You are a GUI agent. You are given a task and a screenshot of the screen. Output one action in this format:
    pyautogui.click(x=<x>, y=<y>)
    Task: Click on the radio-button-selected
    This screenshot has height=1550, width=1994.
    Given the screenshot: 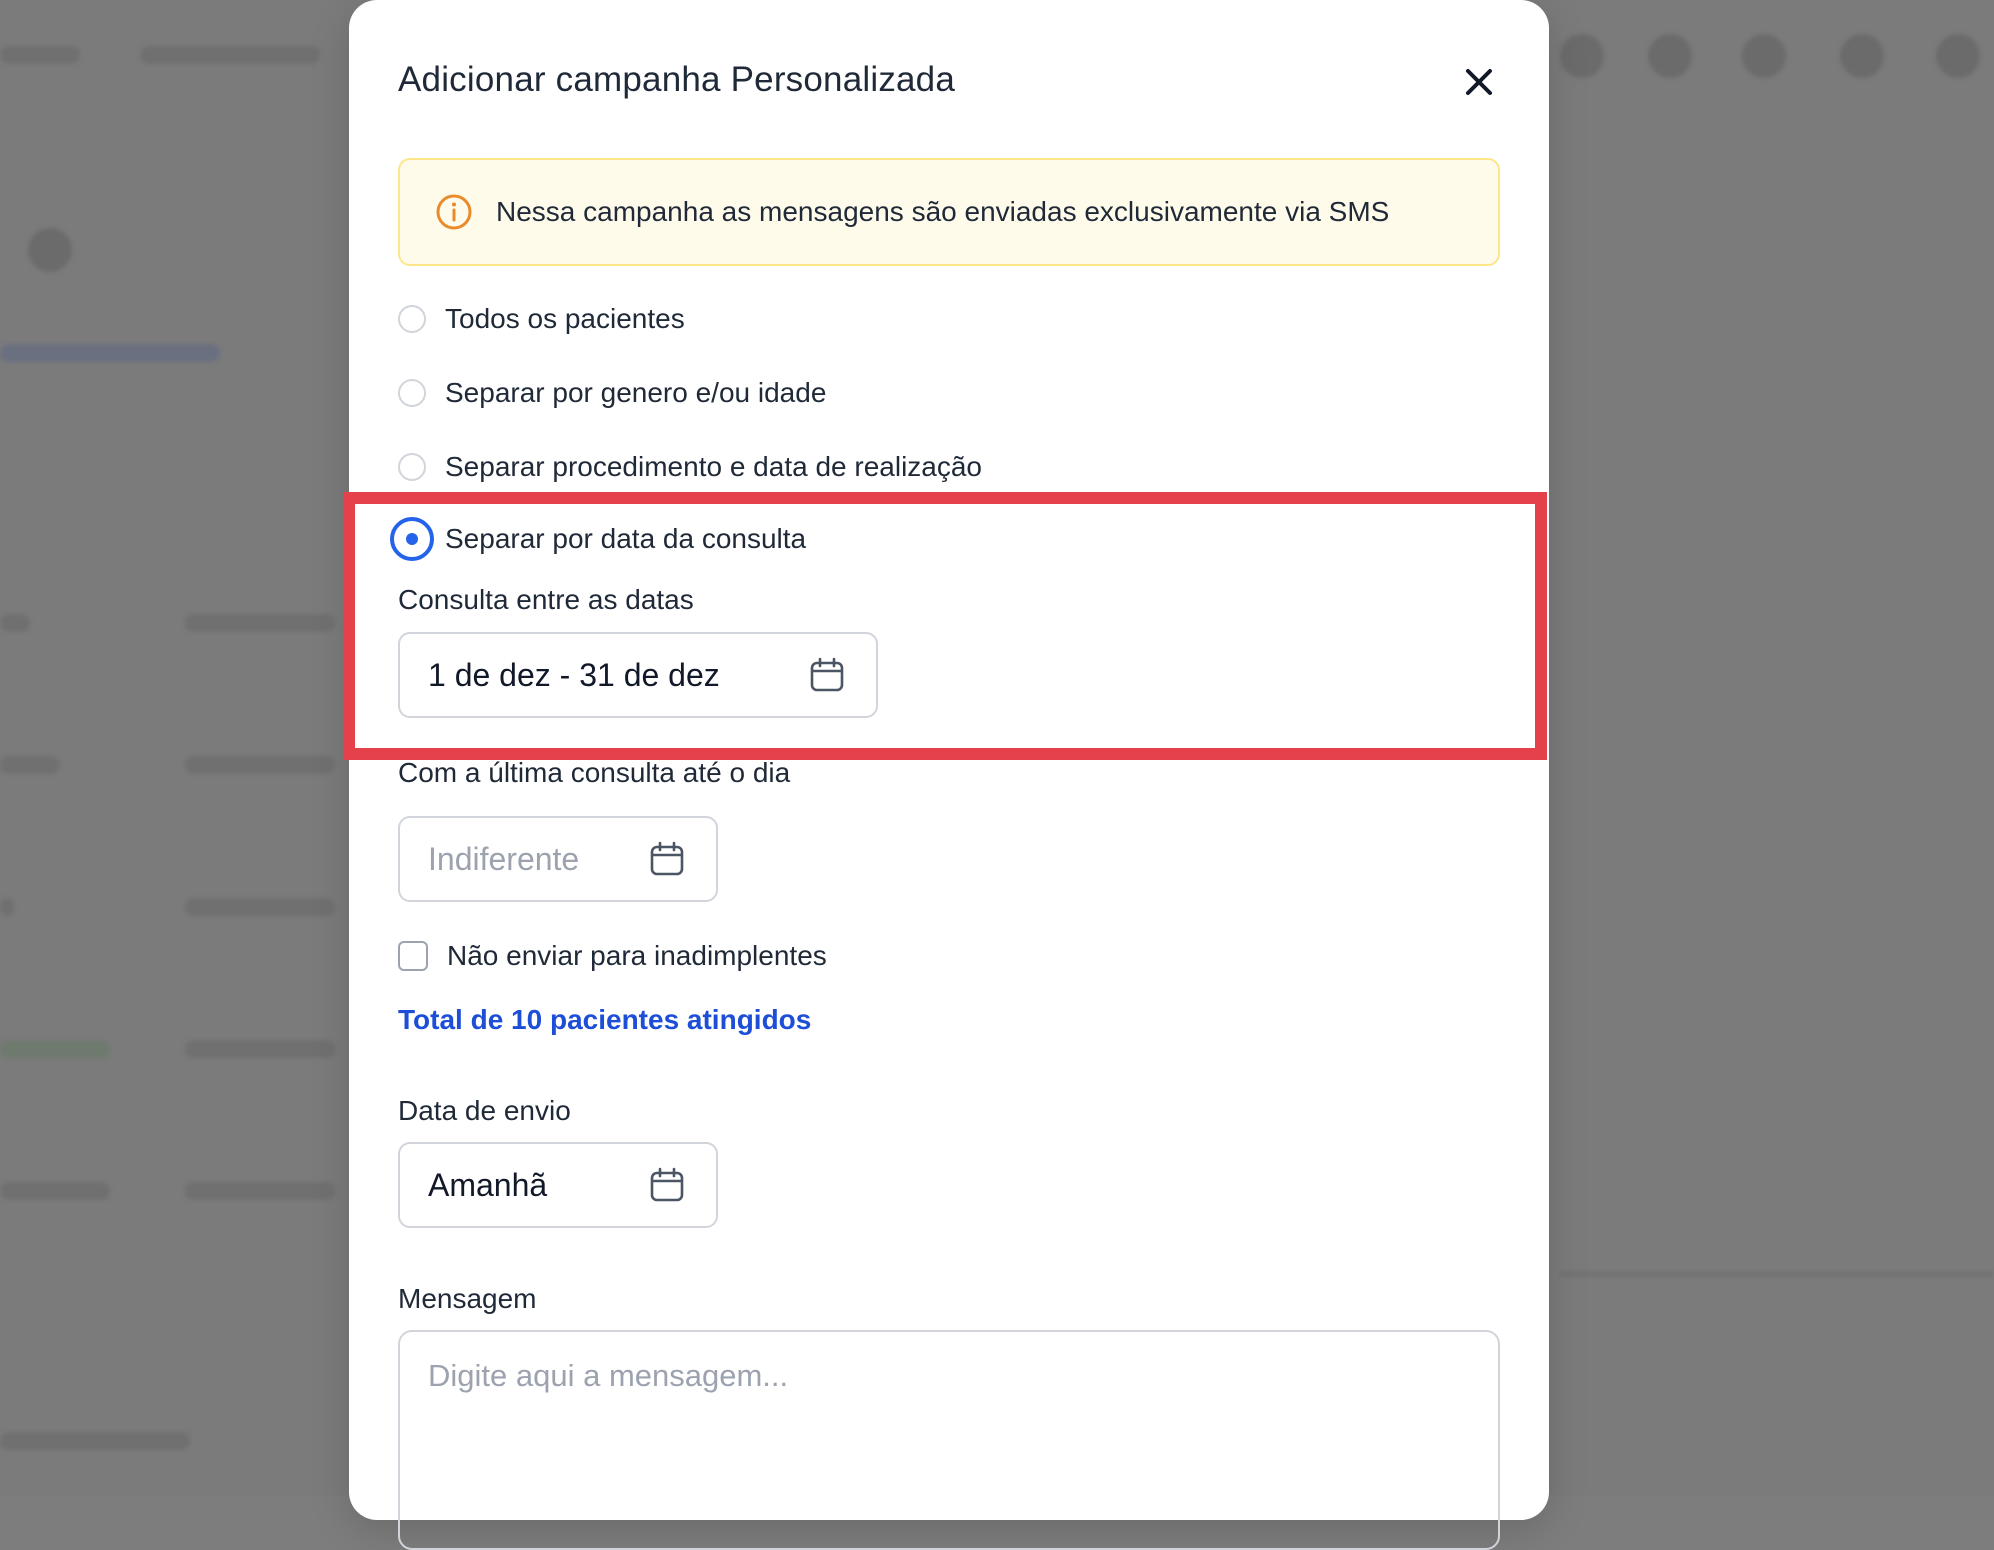 What is the action you would take?
    pyautogui.click(x=412, y=539)
    